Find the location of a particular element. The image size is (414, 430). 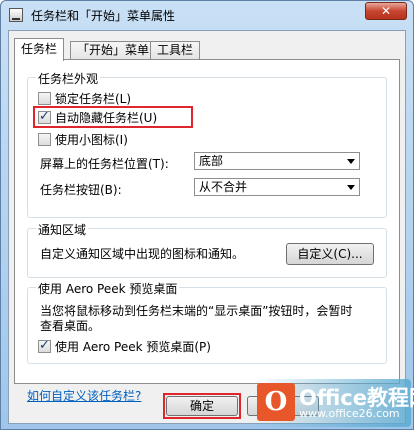

small-icons-checkbox is located at coordinates (44, 139).